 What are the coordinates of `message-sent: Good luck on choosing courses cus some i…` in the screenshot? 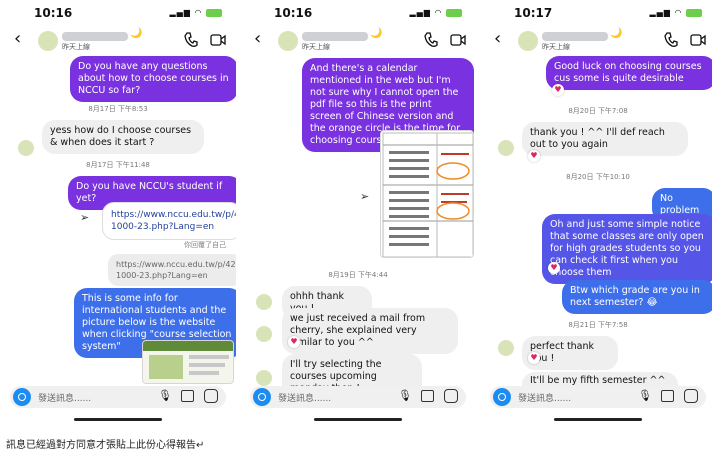 It's located at (629, 73).